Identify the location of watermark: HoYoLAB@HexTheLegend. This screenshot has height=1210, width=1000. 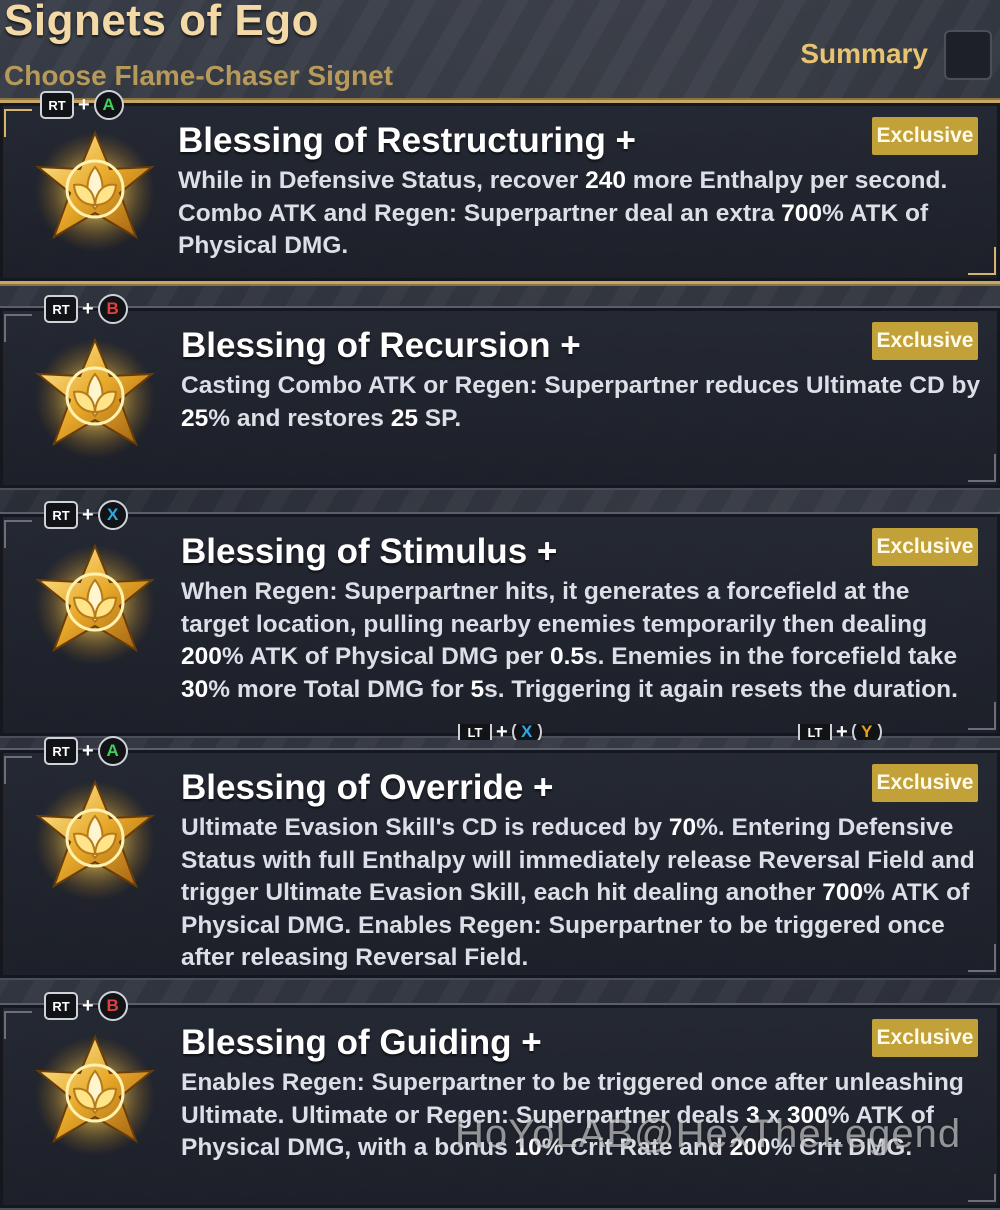
(708, 1134).